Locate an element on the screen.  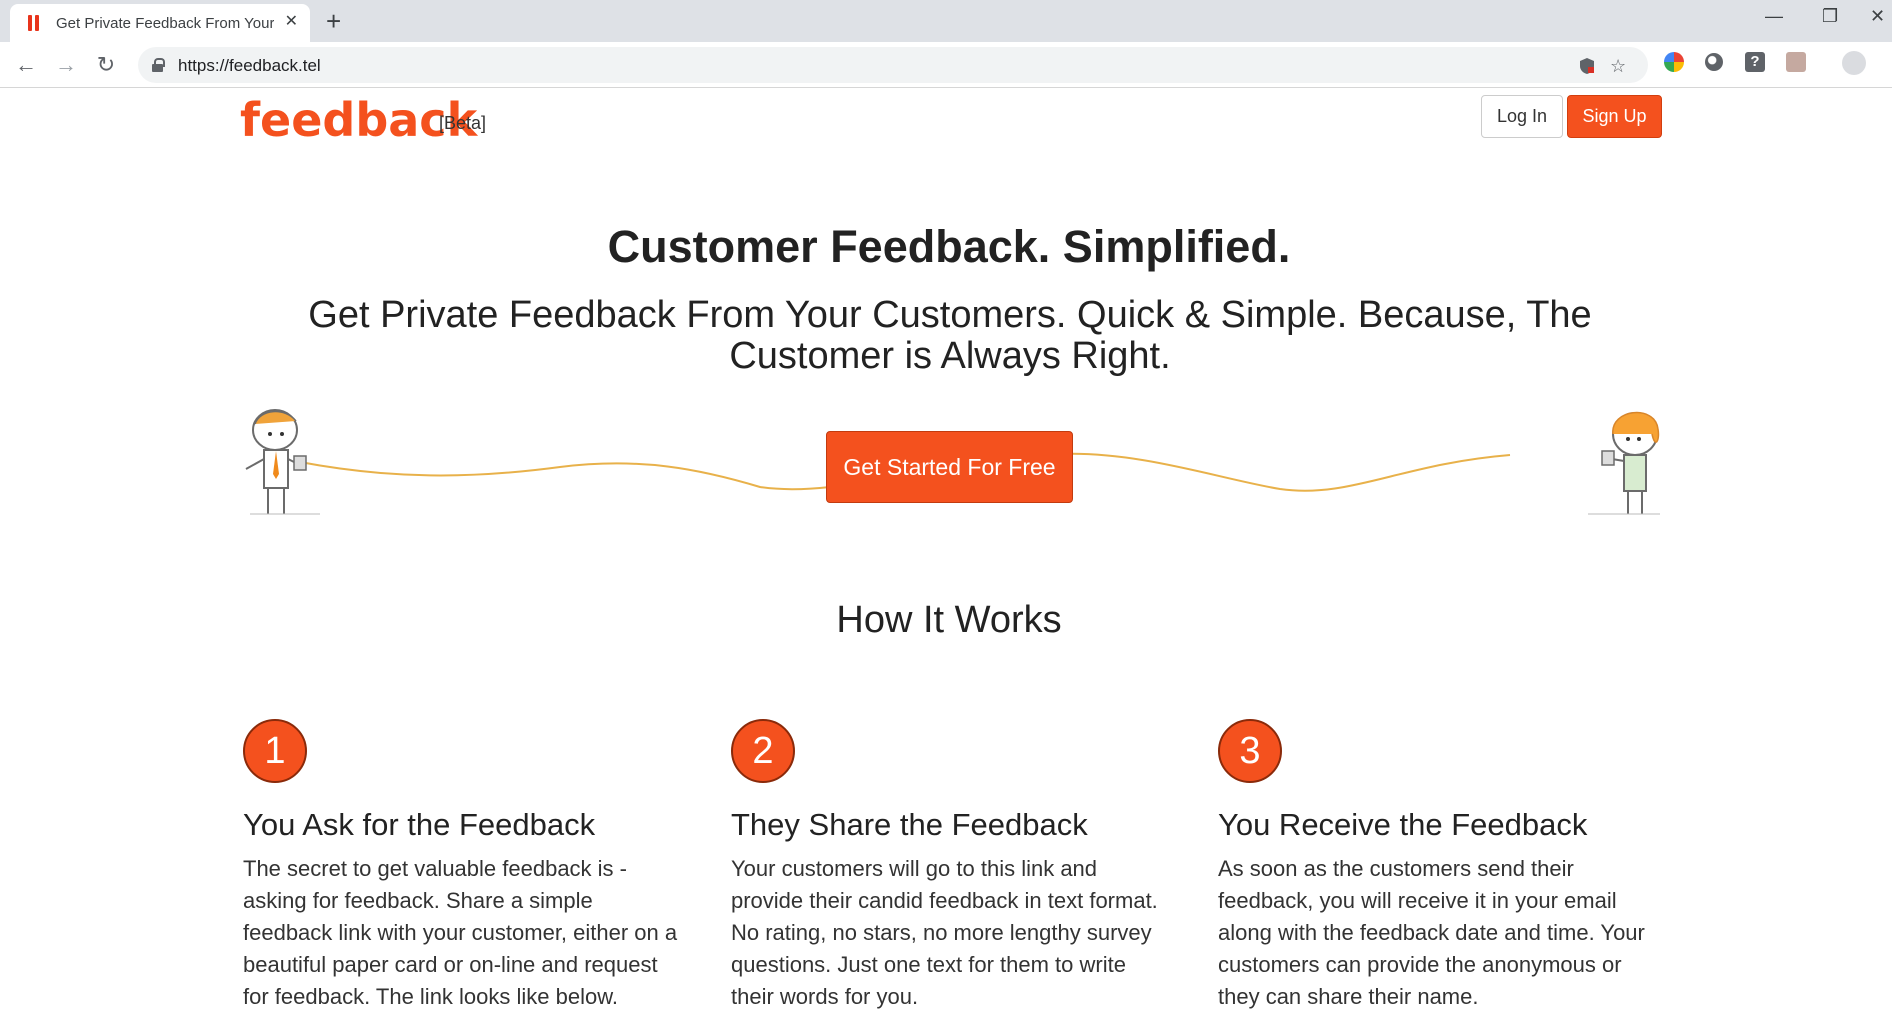
how-it-works-heading: How It Works is located at coordinates (949, 620).